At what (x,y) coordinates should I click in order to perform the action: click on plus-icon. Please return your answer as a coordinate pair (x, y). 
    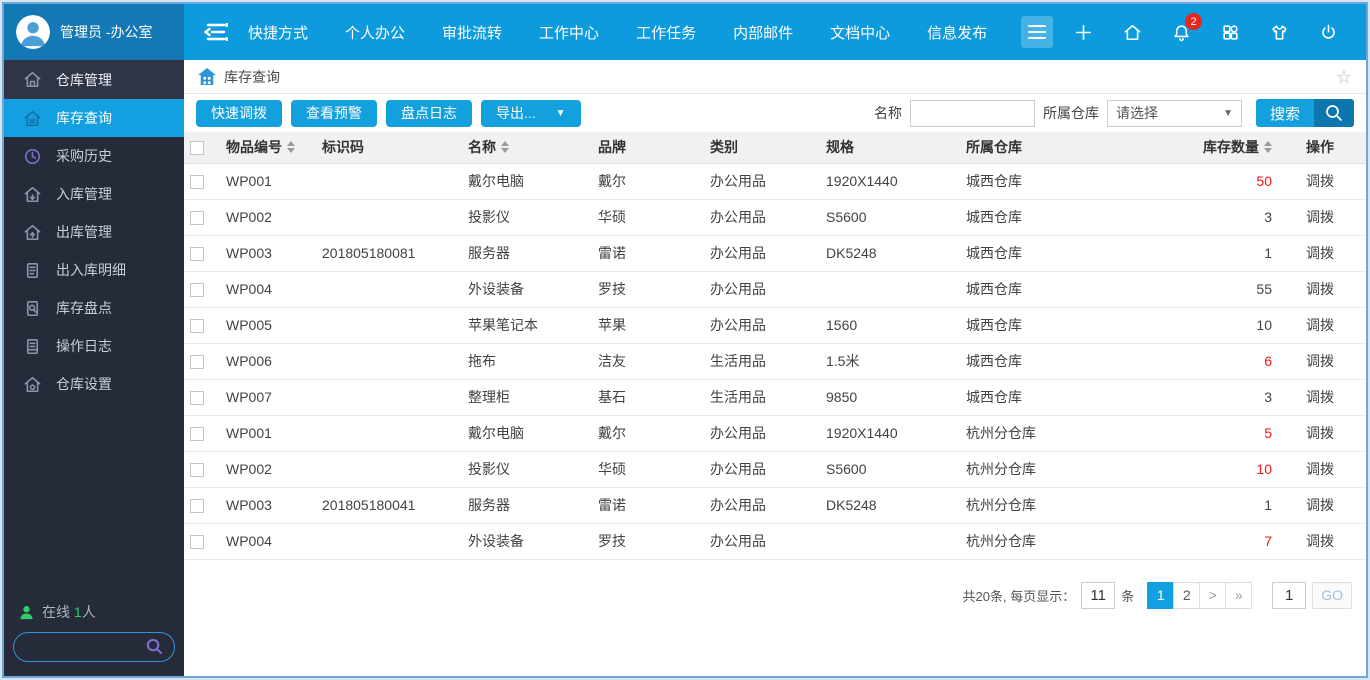
    Looking at the image, I should click on (1083, 32).